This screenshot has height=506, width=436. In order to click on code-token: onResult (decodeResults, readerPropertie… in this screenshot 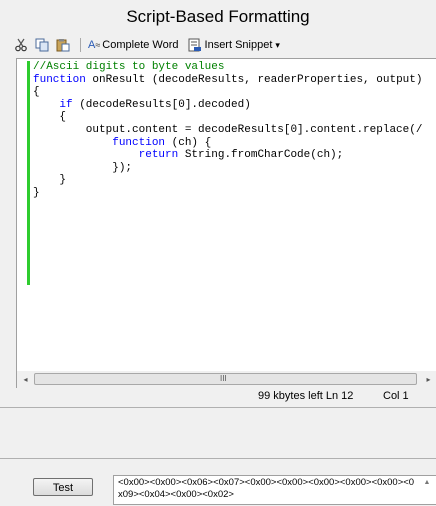, I will do `click(254, 79)`.